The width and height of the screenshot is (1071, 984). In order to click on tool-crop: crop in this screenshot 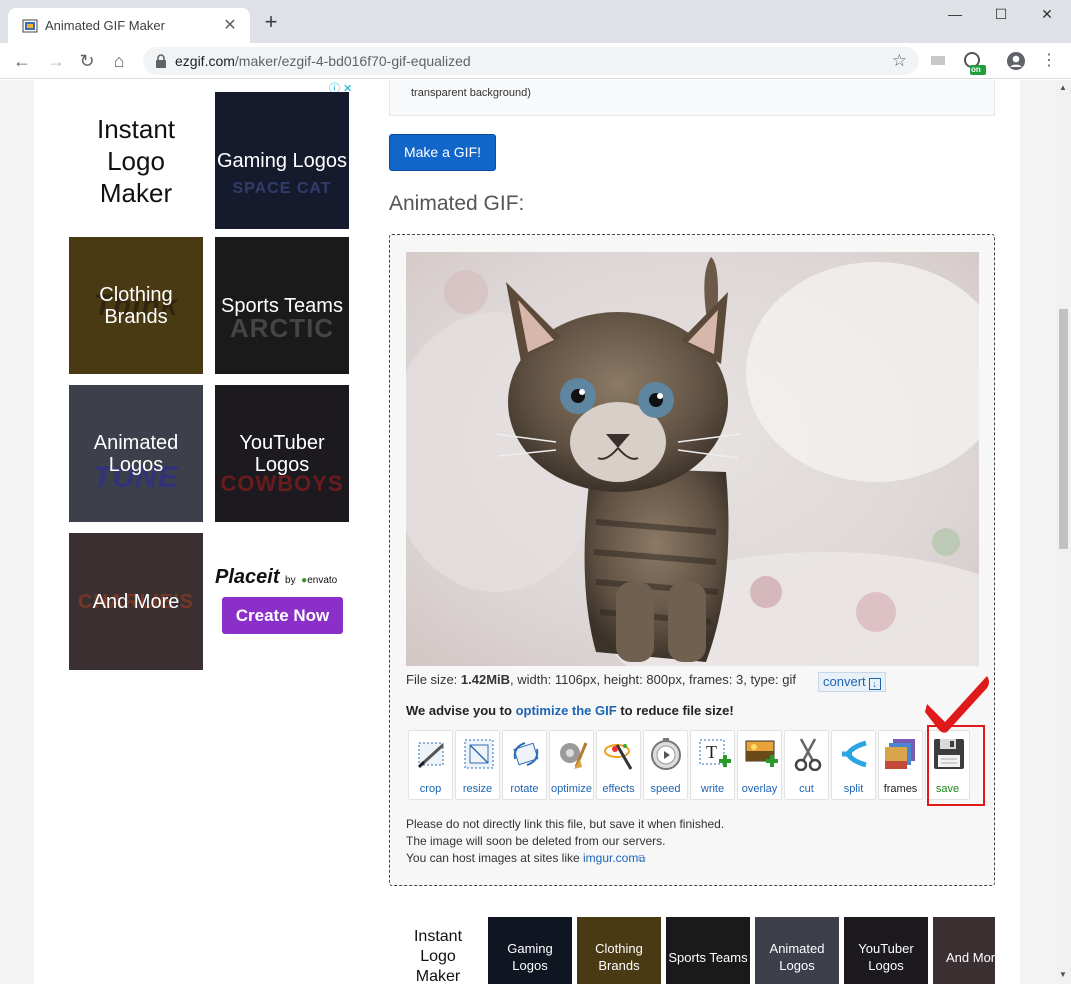, I will do `click(430, 765)`.